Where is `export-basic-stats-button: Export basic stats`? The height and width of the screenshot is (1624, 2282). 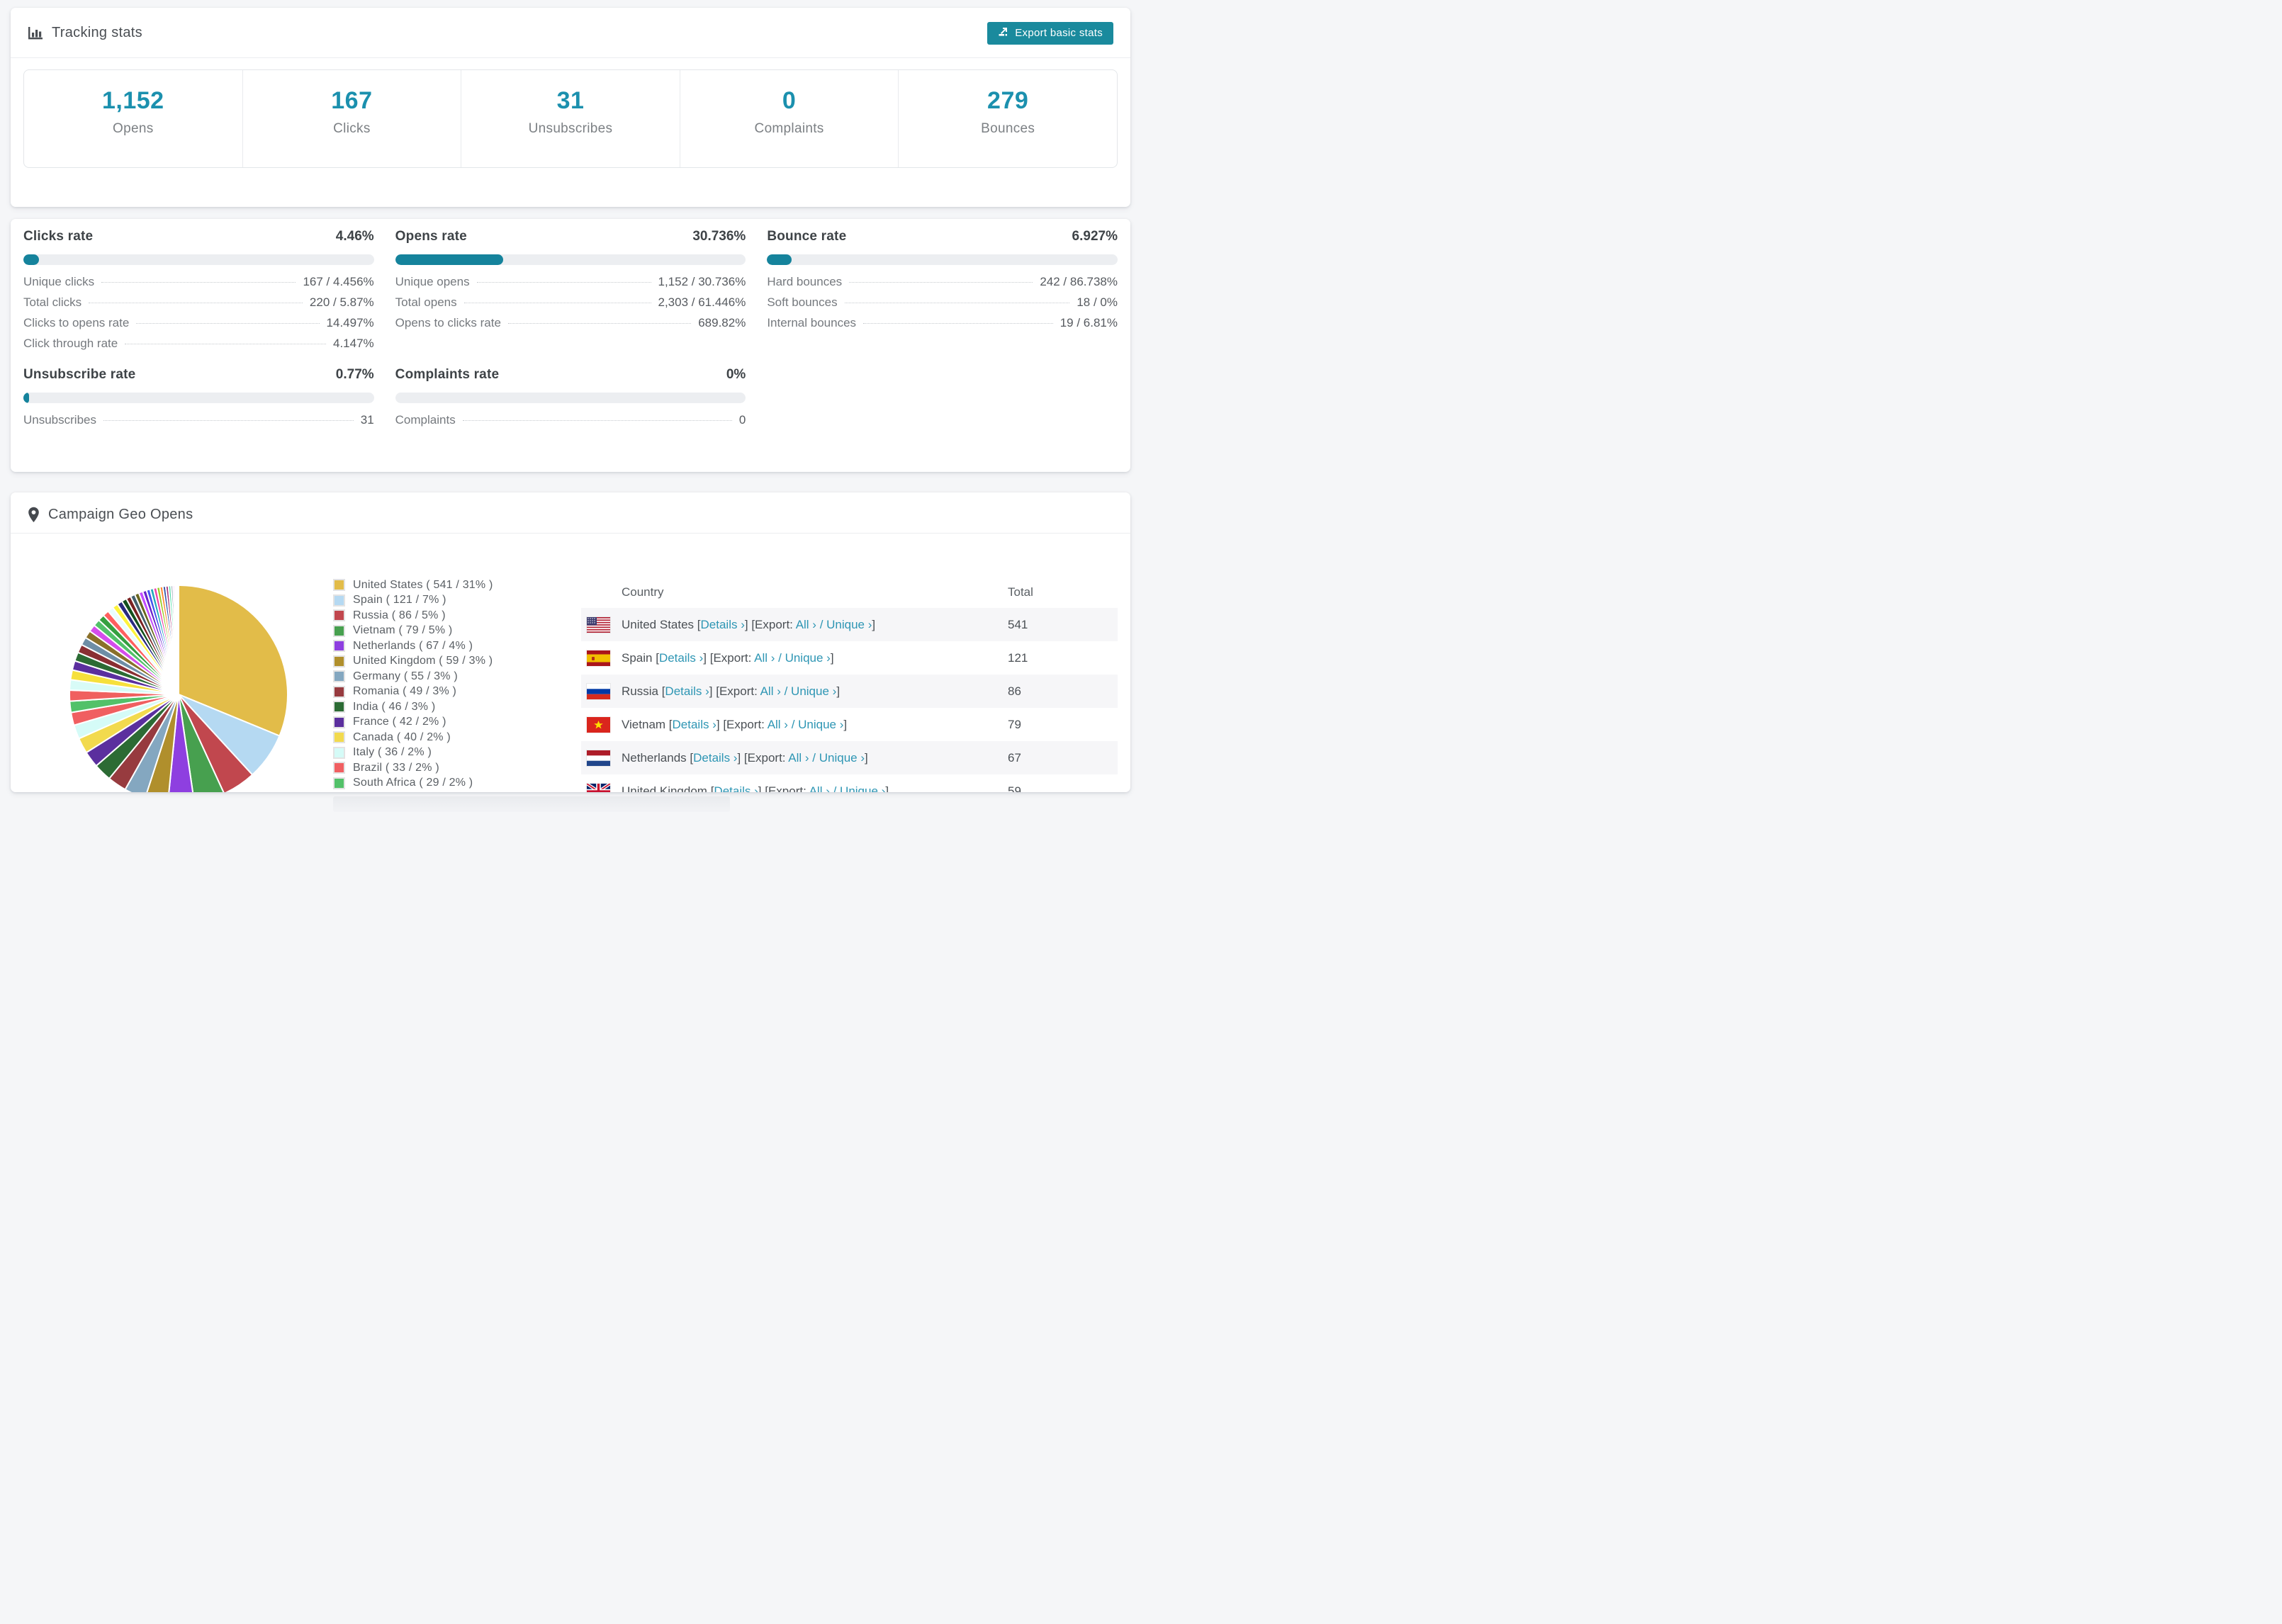 export-basic-stats-button: Export basic stats is located at coordinates (1050, 33).